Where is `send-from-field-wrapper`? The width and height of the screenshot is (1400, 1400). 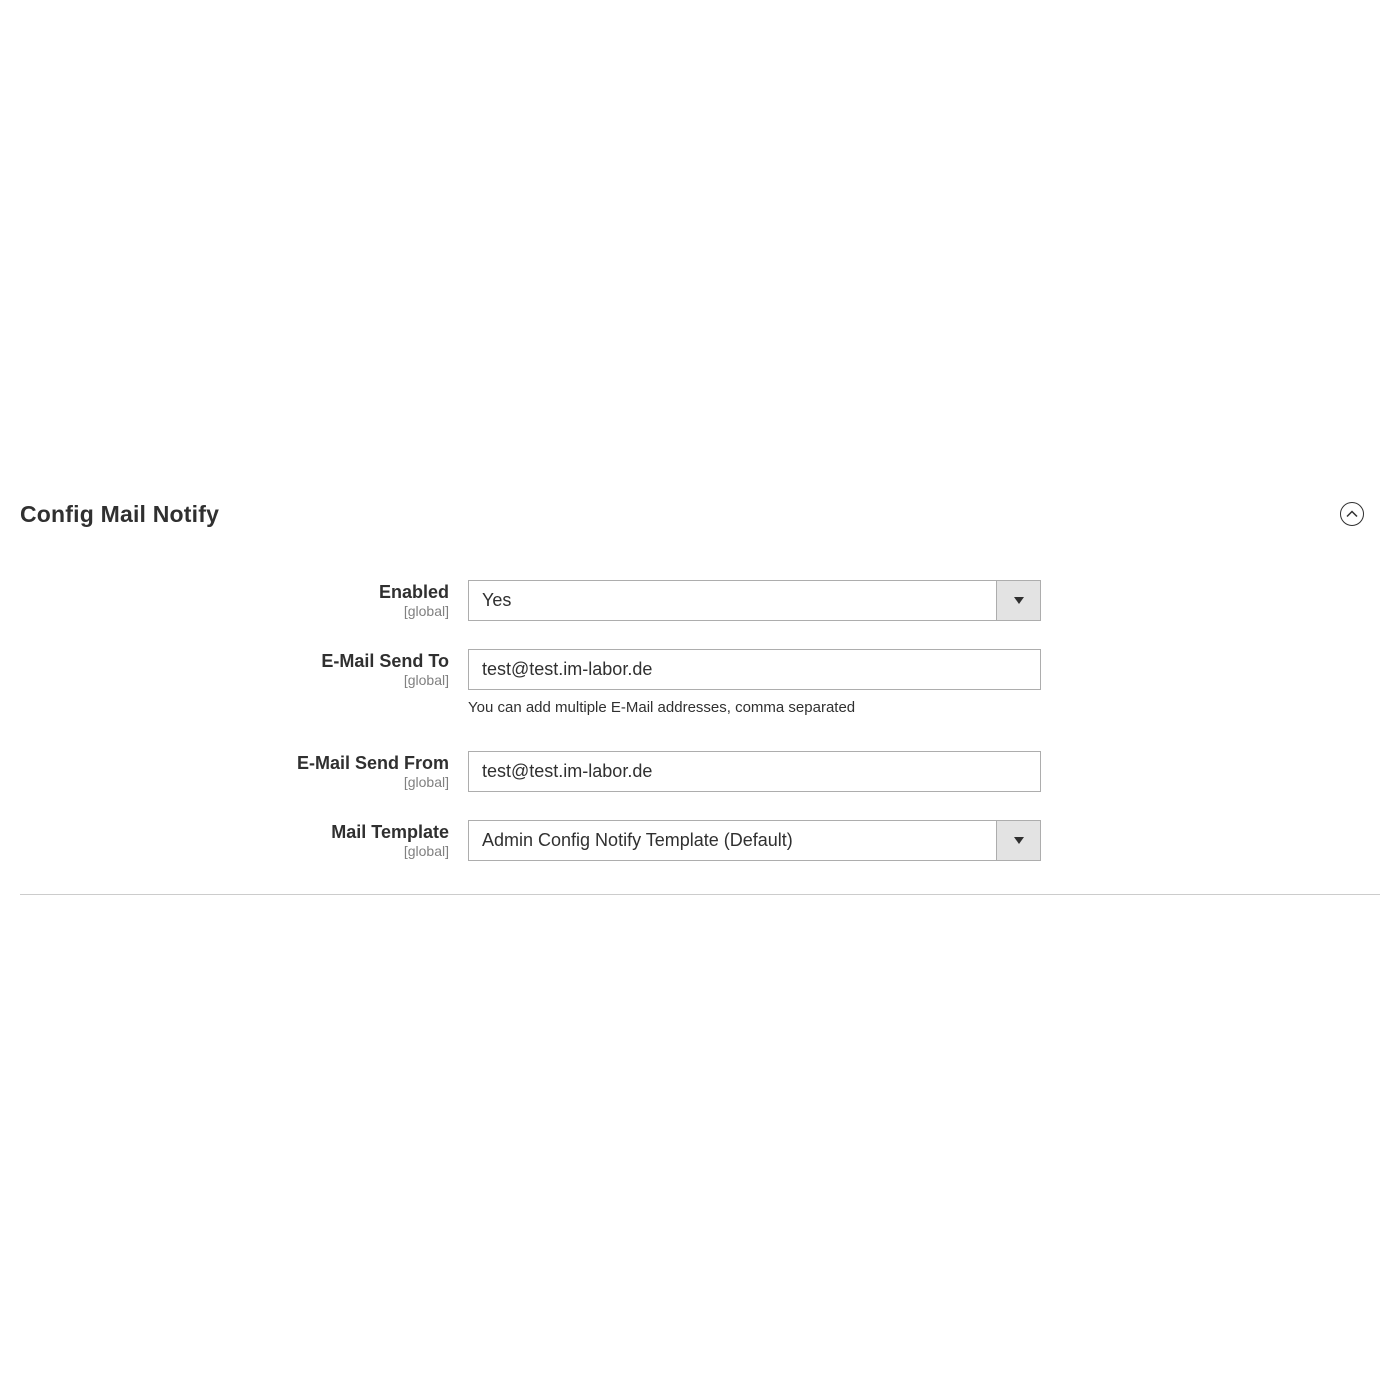
send-from-field-wrapper is located at coordinates (754, 771).